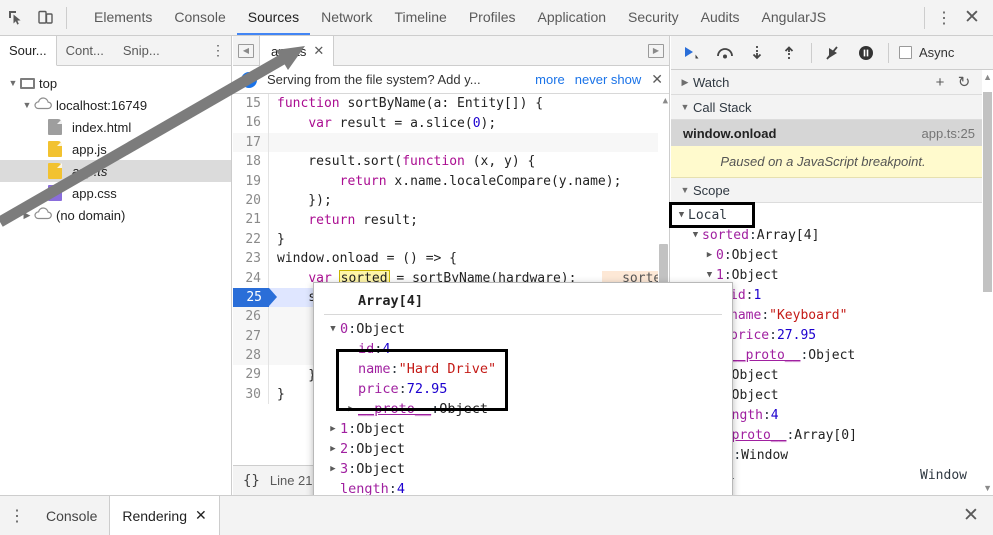 The width and height of the screenshot is (993, 535). I want to click on tab-network: Network, so click(346, 17).